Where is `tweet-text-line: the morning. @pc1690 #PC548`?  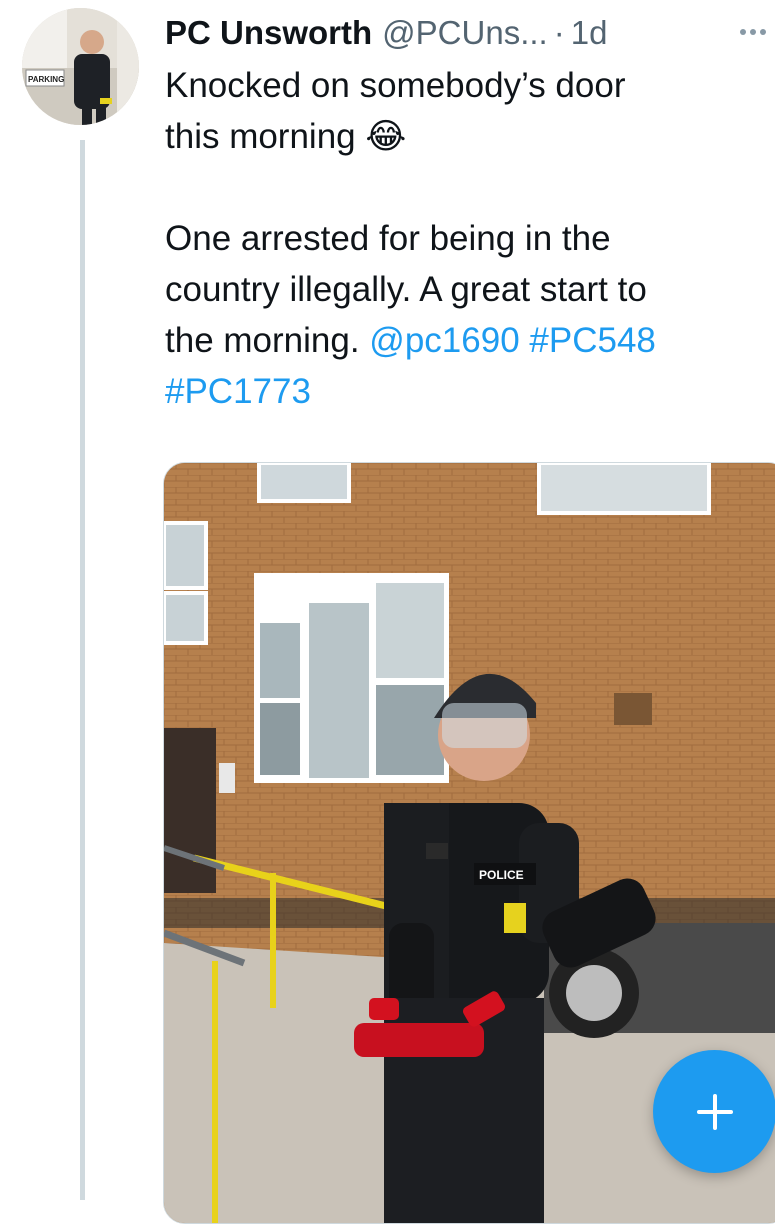 tweet-text-line: the morning. @pc1690 #PC548 is located at coordinates (467, 340).